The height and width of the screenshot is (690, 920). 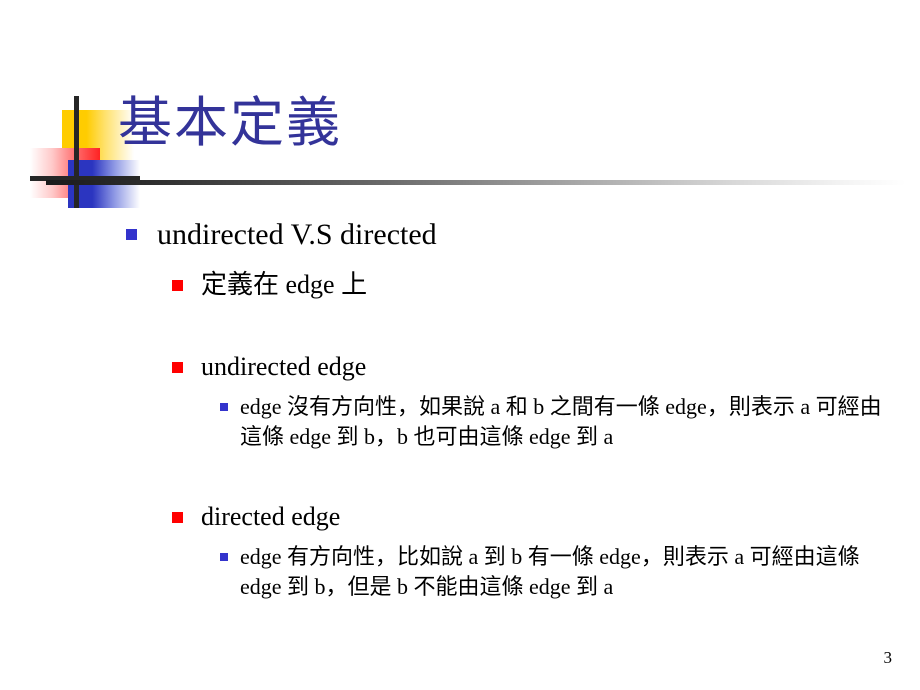 What do you see at coordinates (271, 516) in the screenshot?
I see `outline-item-label: directed edge` at bounding box center [271, 516].